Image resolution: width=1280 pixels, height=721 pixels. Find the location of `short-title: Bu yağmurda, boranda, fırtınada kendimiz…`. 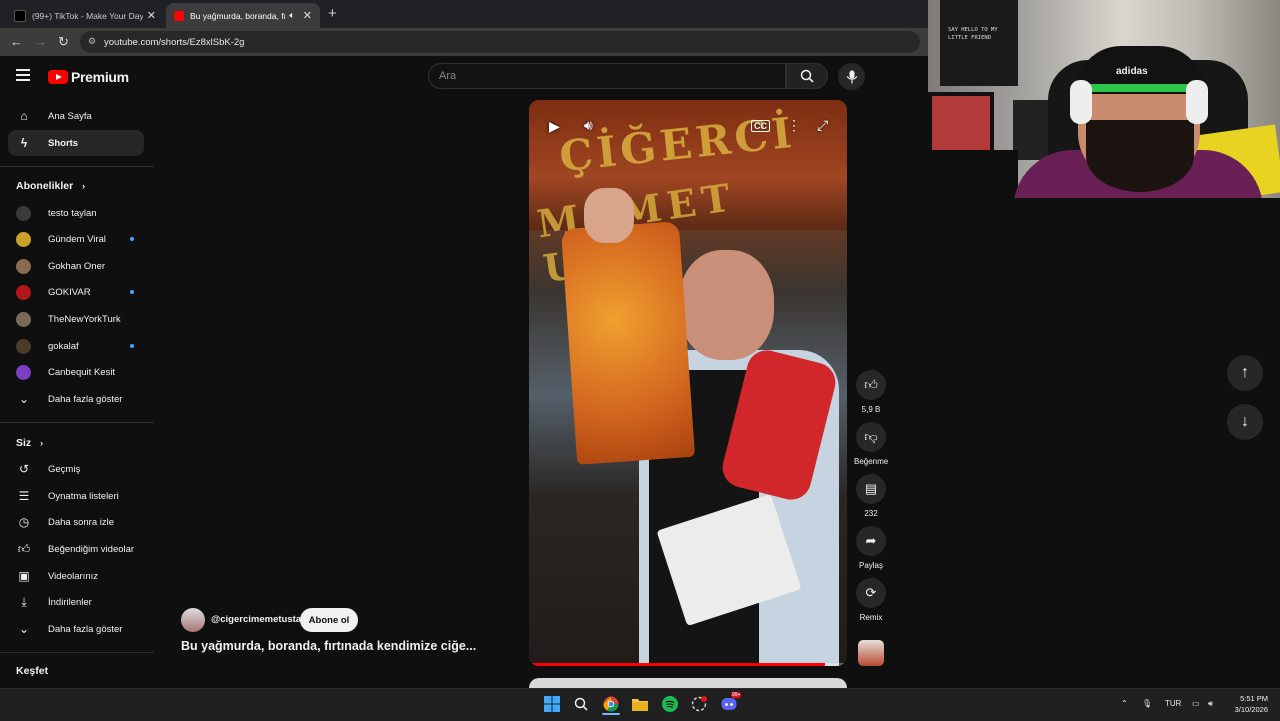

short-title: Bu yağmurda, boranda, fırtınada kendimiz… is located at coordinates (341, 646).